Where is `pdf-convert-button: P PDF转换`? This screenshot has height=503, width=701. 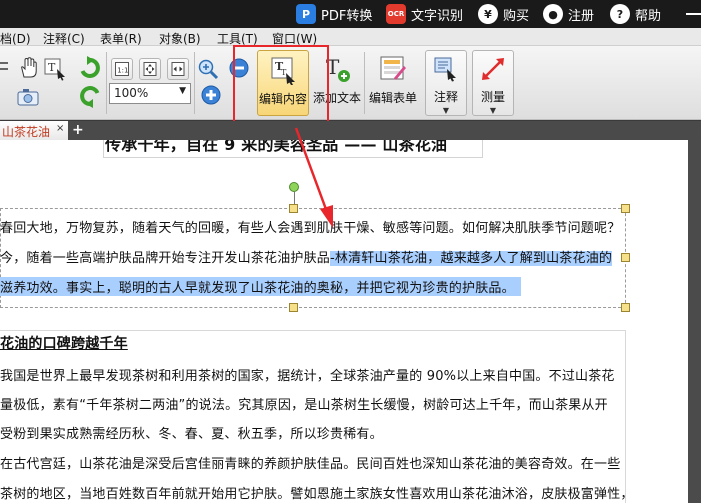
pdf-convert-button: P PDF转换 is located at coordinates (334, 14).